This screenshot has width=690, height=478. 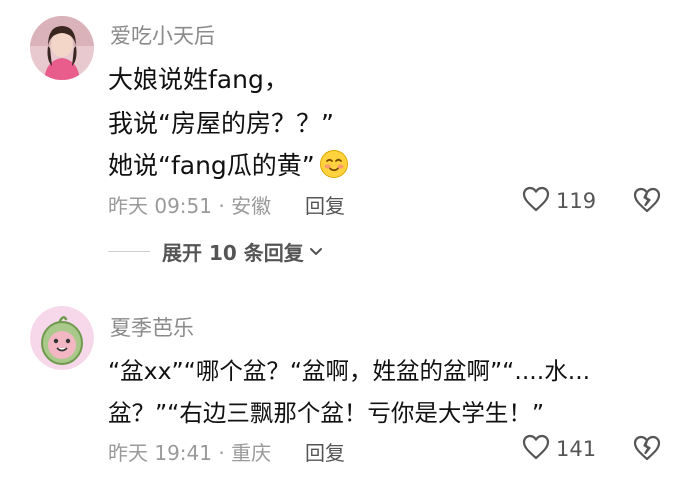 What do you see at coordinates (233, 253) in the screenshot?
I see `expand-replies-label: 展开 10 条回复` at bounding box center [233, 253].